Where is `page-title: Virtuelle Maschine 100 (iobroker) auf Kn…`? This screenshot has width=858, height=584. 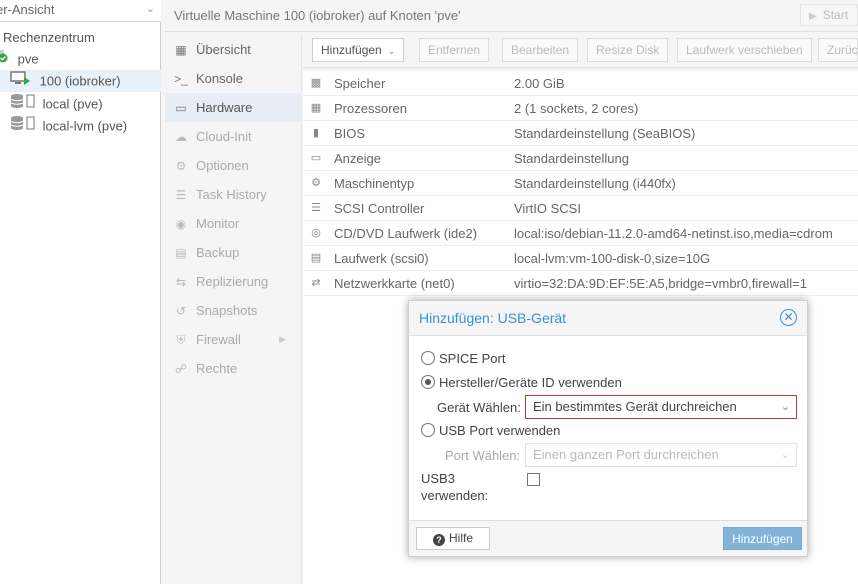
page-title: Virtuelle Maschine 100 (iobroker) auf Kn… is located at coordinates (317, 15).